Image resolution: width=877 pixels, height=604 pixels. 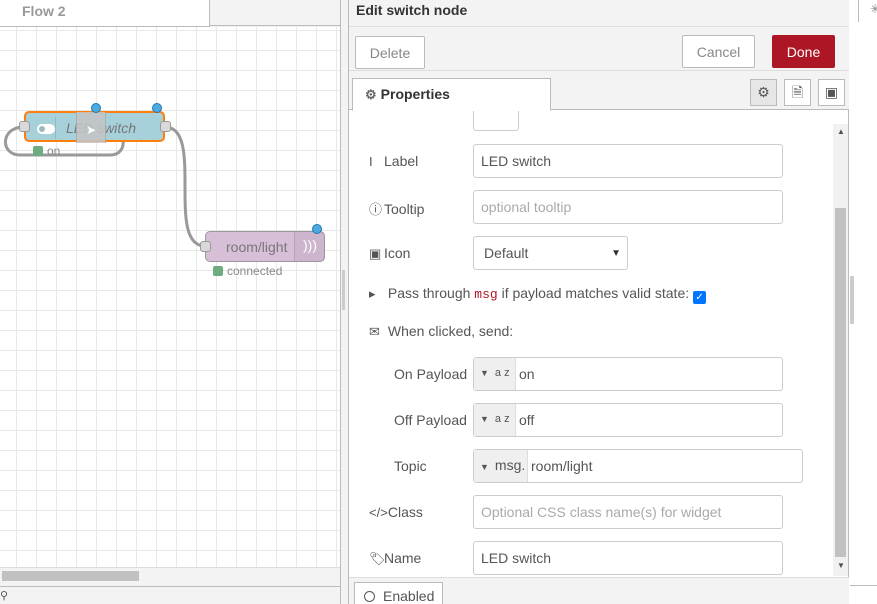 What do you see at coordinates (863, 302) in the screenshot?
I see `sidebar-edge` at bounding box center [863, 302].